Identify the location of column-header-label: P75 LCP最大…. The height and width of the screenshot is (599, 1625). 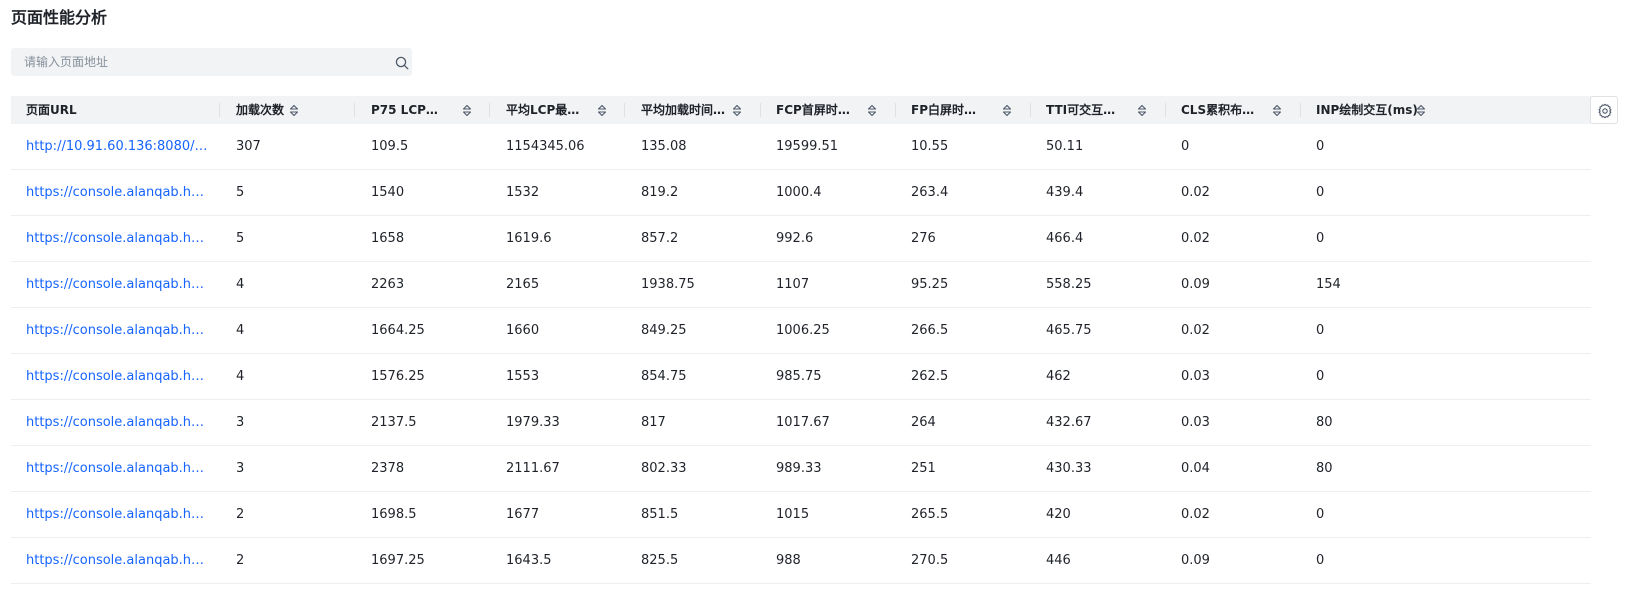
(410, 110).